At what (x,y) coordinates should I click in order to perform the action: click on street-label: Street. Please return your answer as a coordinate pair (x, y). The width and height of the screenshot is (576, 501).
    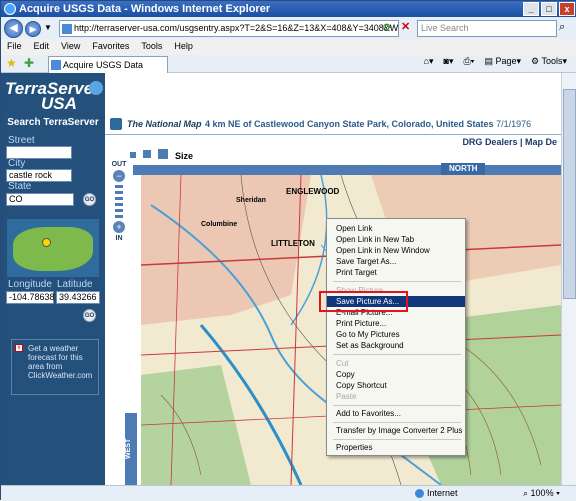
    Looking at the image, I should click on (21, 140).